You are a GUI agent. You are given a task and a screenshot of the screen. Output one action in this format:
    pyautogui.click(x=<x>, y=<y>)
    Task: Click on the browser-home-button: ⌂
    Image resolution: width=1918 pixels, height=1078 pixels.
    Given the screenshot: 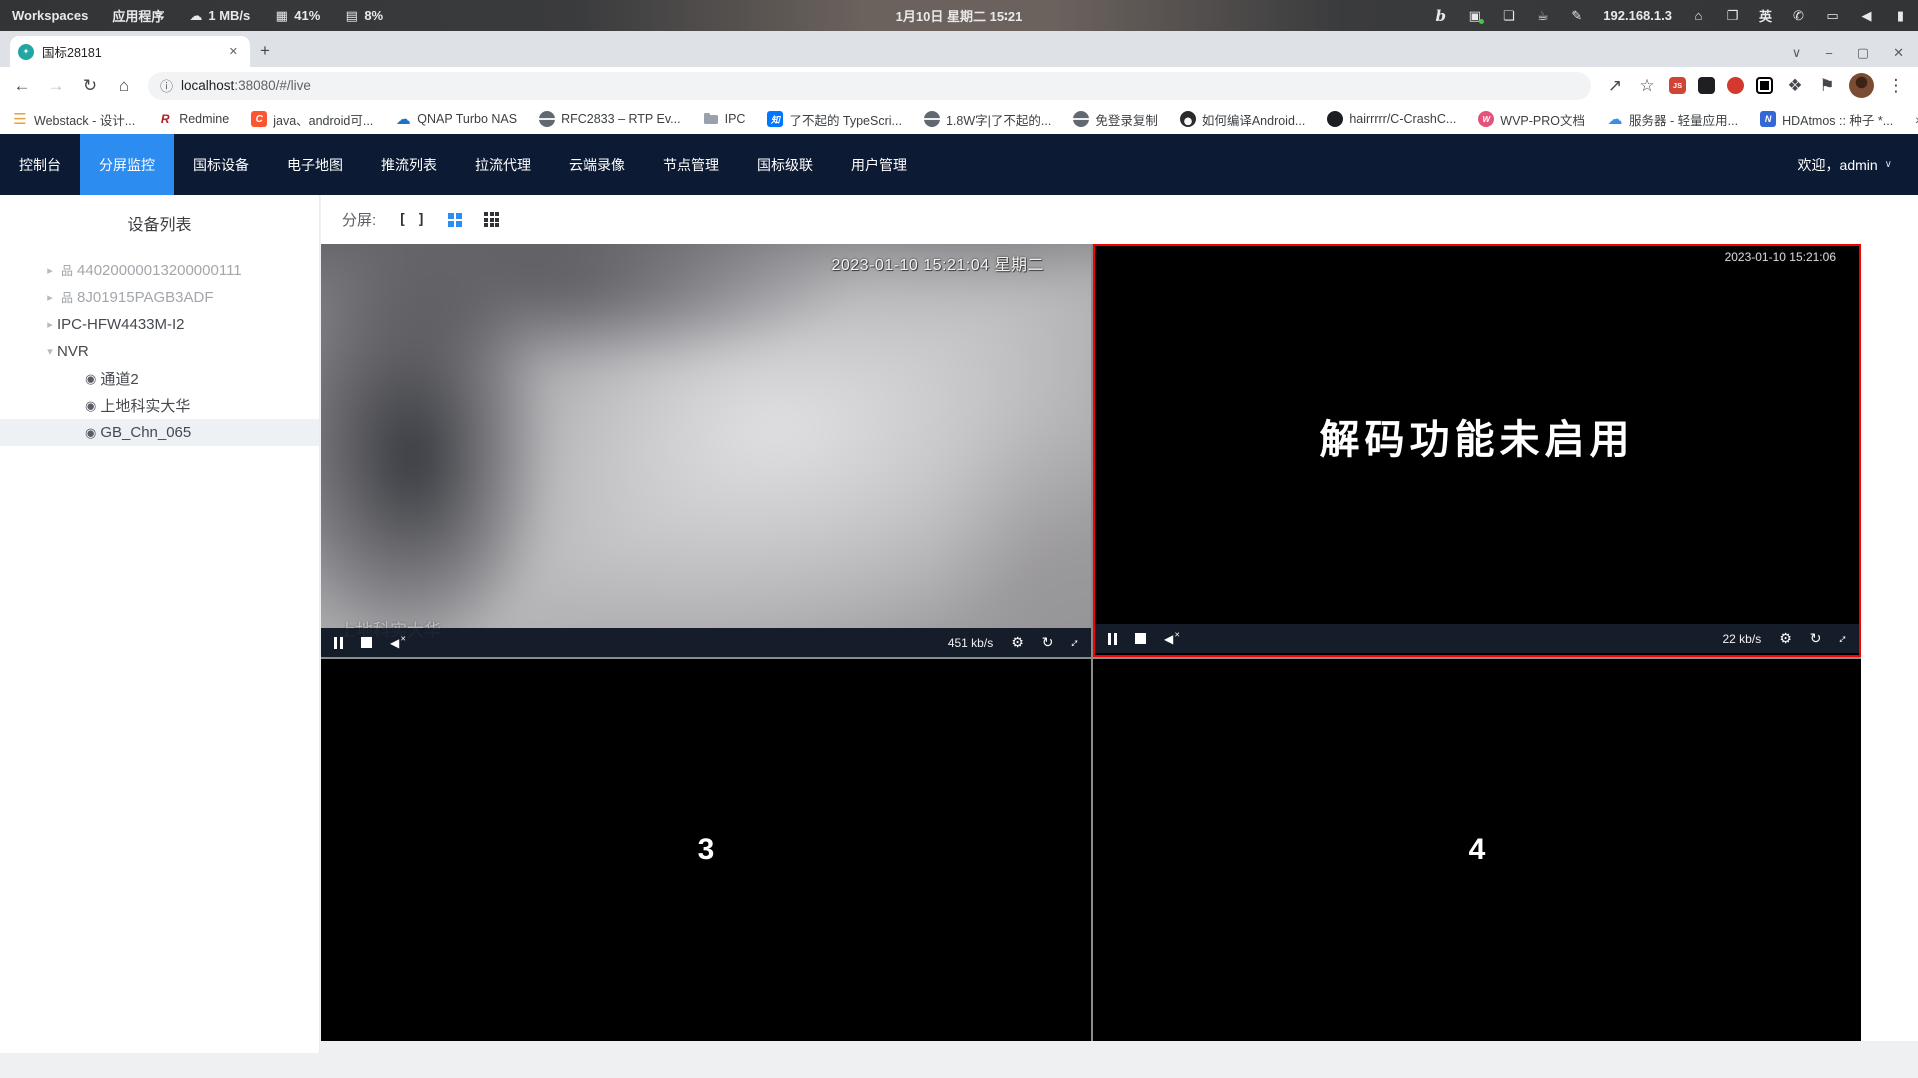 What is the action you would take?
    pyautogui.click(x=124, y=86)
    